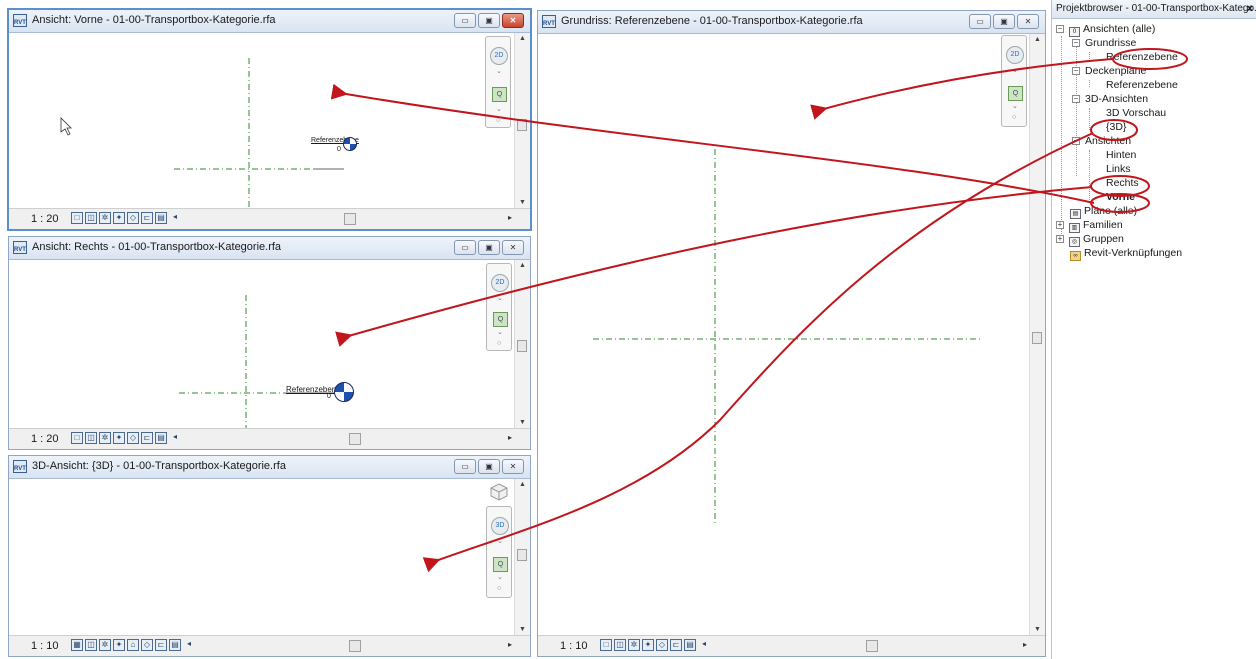 The height and width of the screenshot is (659, 1256). What do you see at coordinates (1109, 71) in the screenshot?
I see `tree-item-ceiling-plans: − Deckenpläne` at bounding box center [1109, 71].